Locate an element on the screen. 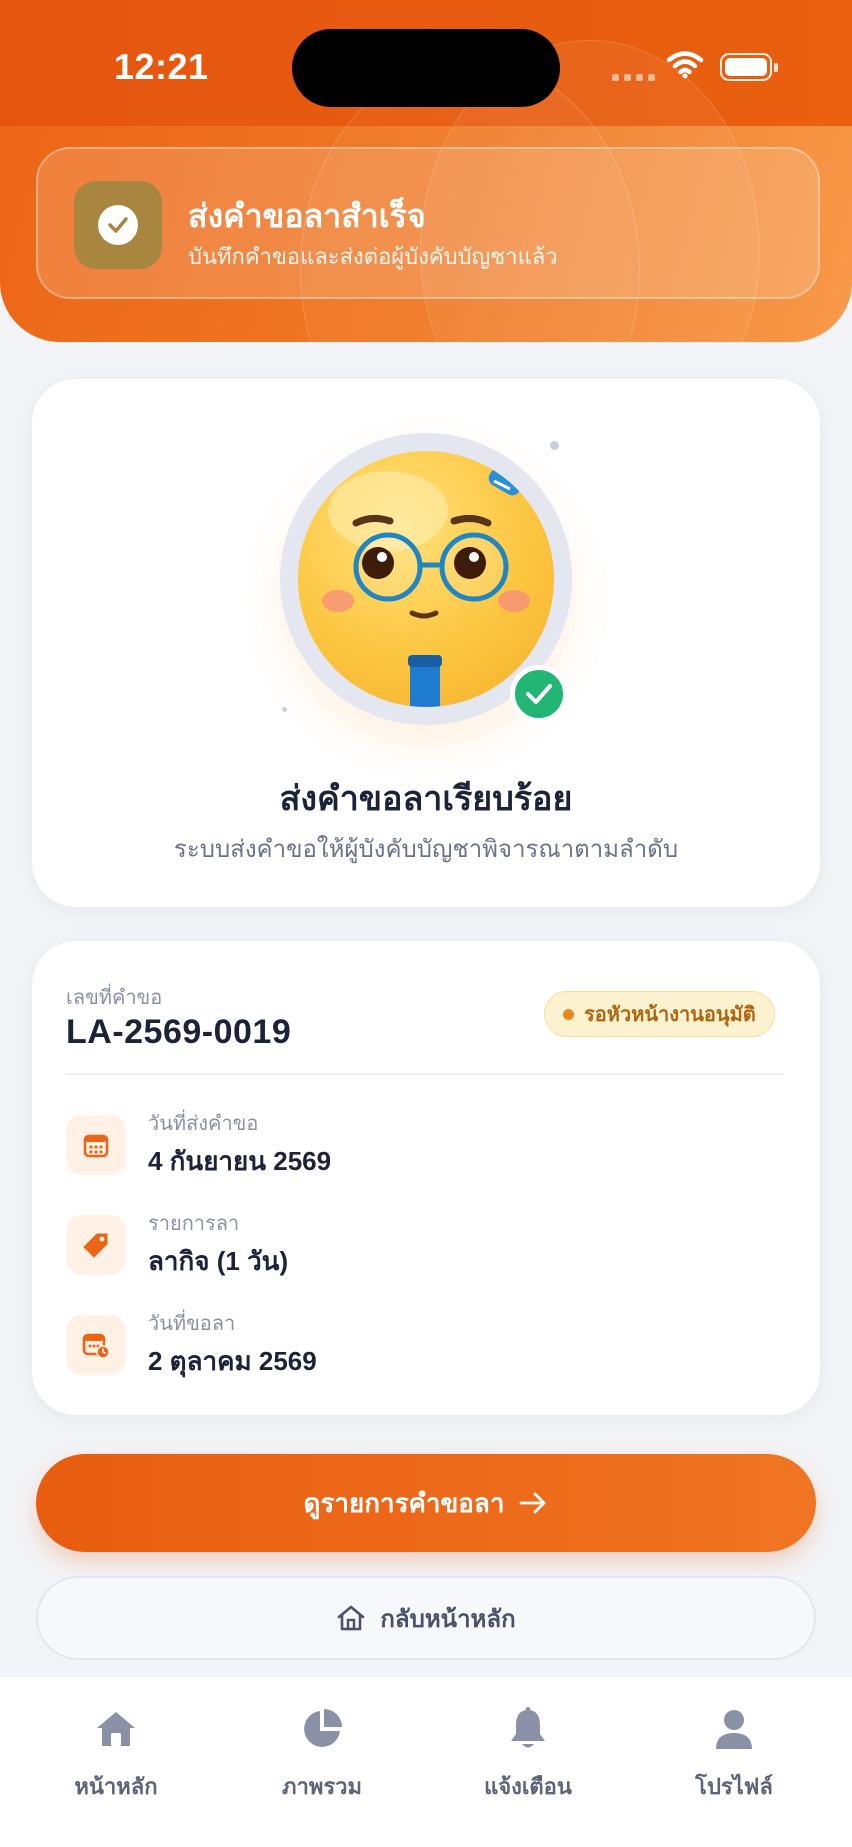  status-text: รอหัวหน้างานอนุมัติ is located at coordinates (670, 1015).